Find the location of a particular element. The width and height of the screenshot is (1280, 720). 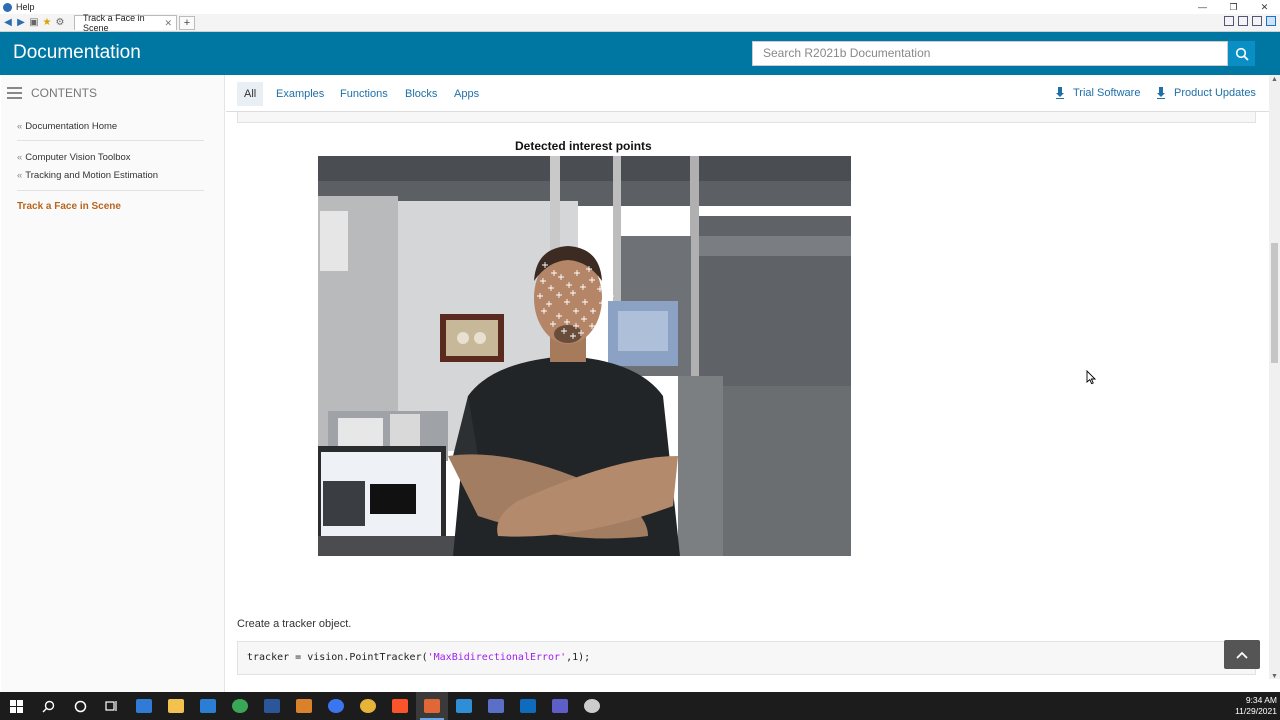

taskbar-app-matlab-active is located at coordinates (432, 706).